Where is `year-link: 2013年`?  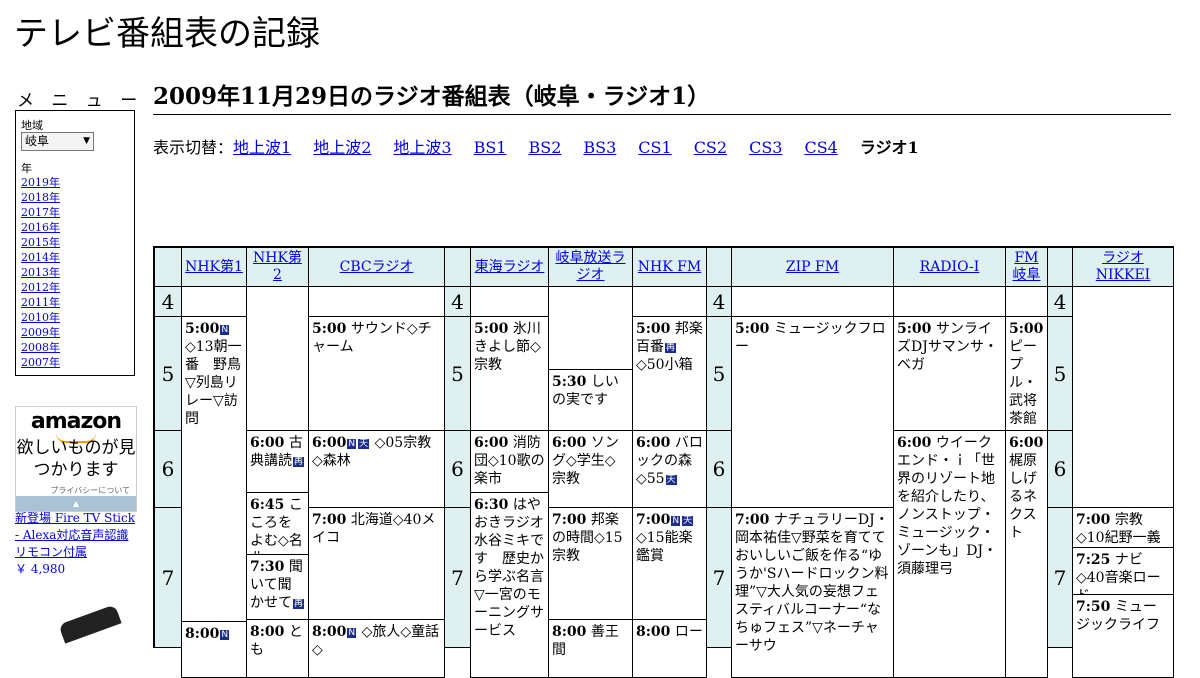 year-link: 2013年 is located at coordinates (40, 272).